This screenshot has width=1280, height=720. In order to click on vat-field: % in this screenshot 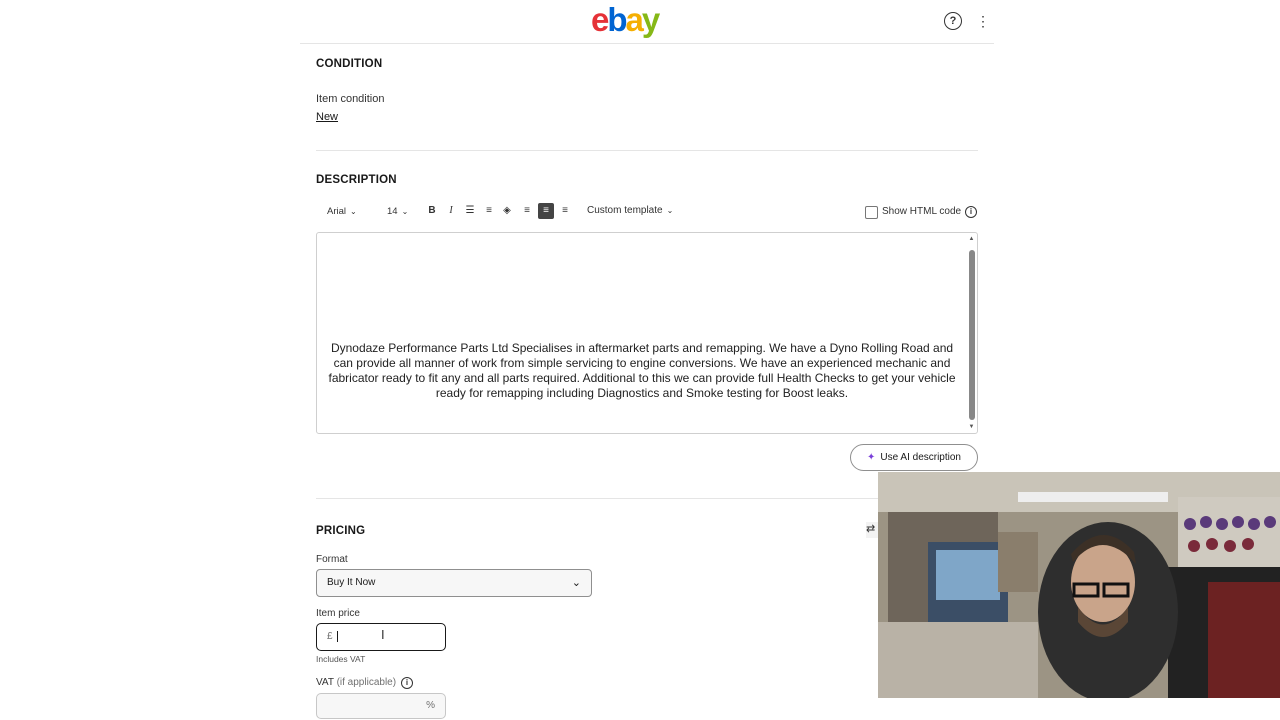, I will do `click(381, 706)`.